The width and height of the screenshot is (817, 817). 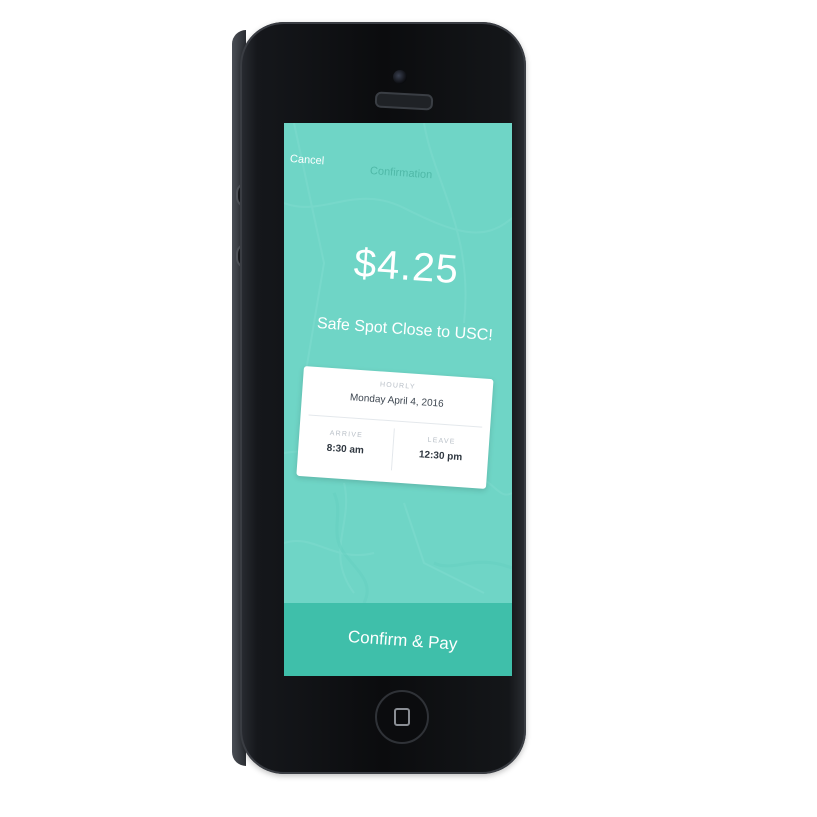 What do you see at coordinates (404, 101) in the screenshot?
I see `earpiece-speaker` at bounding box center [404, 101].